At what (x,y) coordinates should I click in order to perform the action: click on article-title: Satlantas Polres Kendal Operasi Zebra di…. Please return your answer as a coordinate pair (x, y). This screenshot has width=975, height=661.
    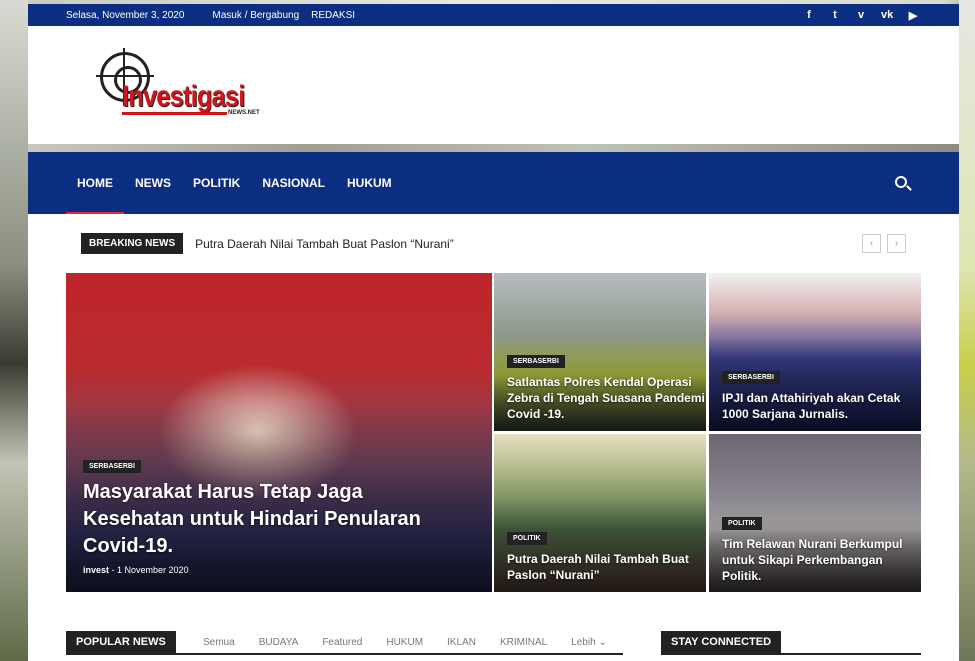
    Looking at the image, I should click on (606, 398).